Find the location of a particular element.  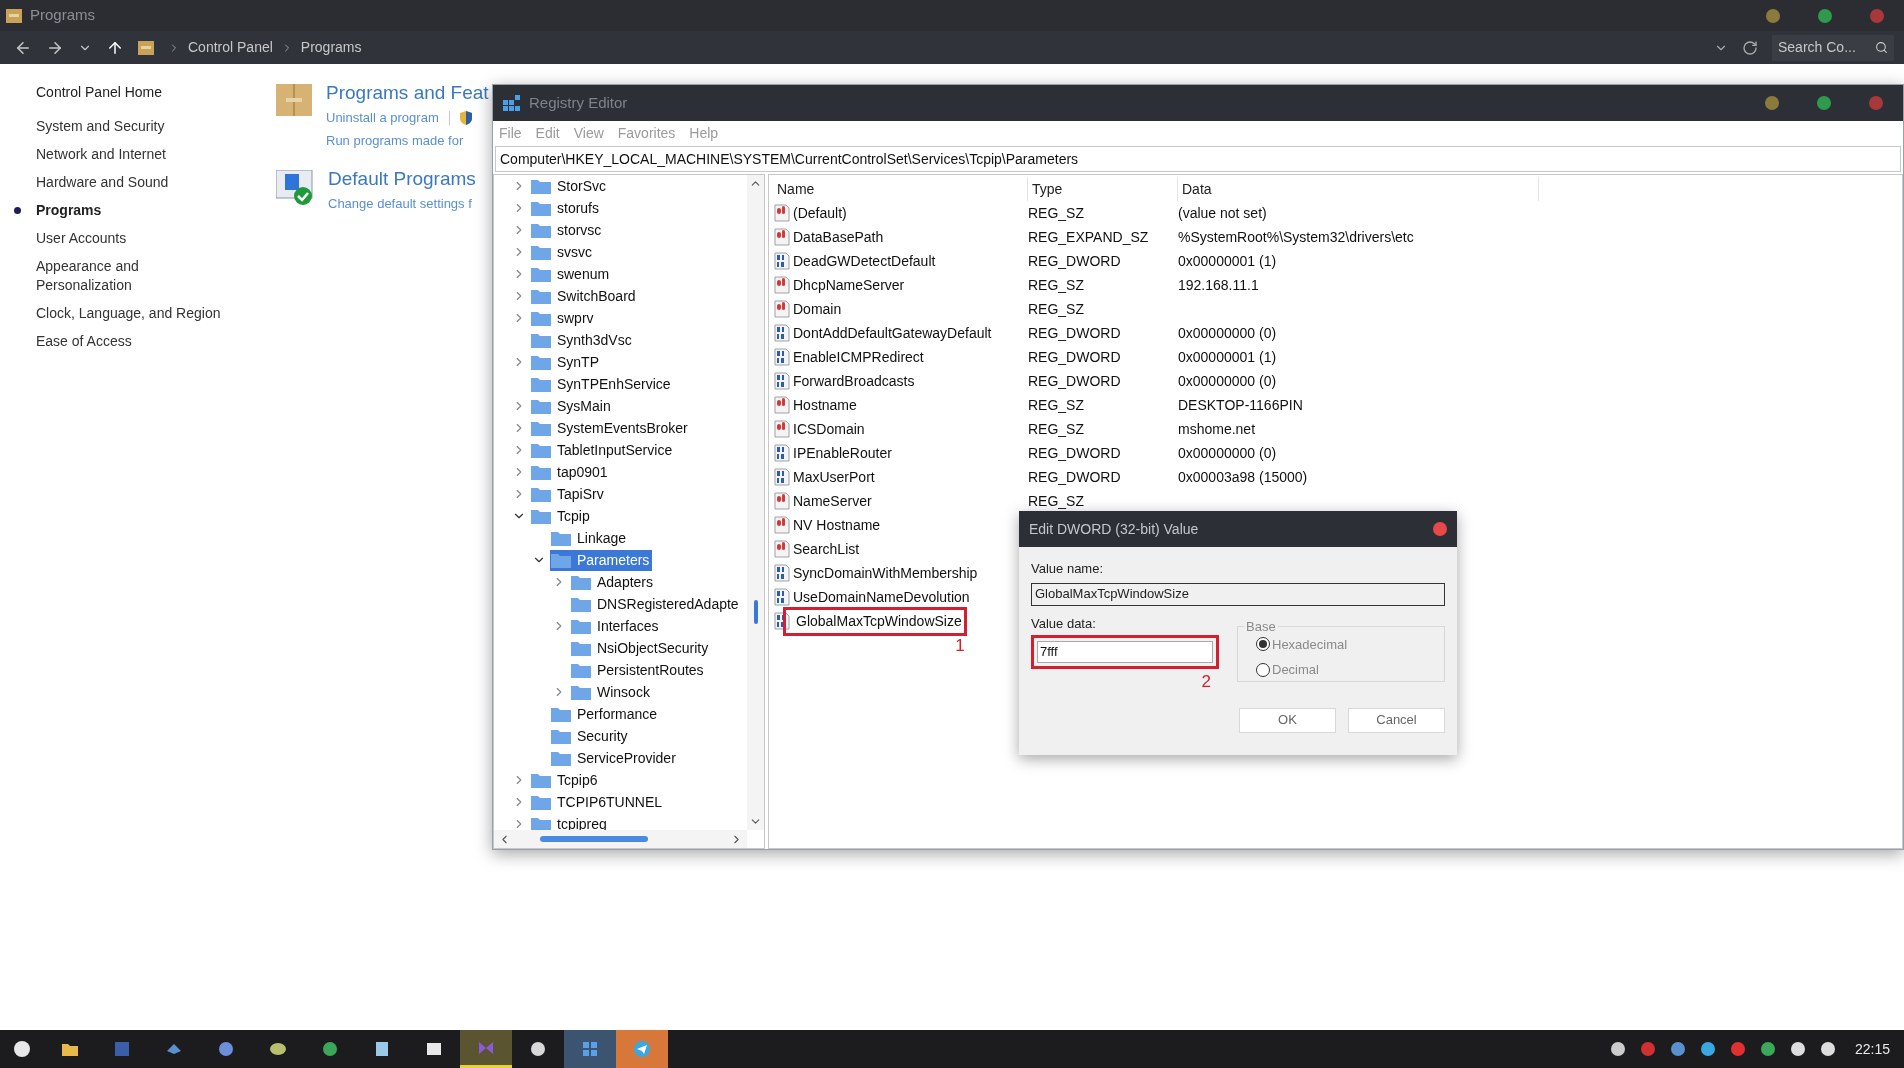

horizontal-scrollbar is located at coordinates (620, 839).